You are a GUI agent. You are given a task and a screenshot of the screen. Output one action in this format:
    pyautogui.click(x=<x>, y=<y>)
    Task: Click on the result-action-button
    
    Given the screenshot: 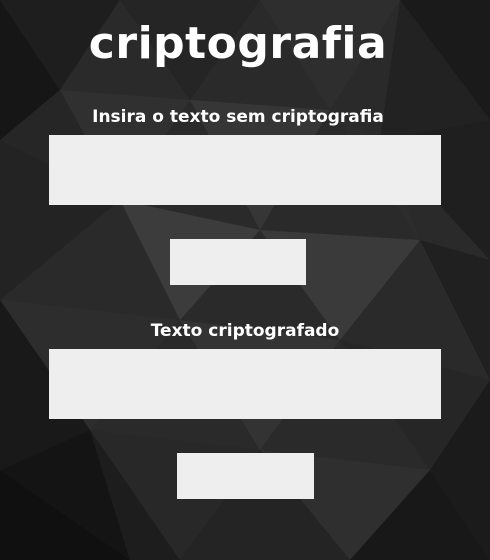 What is the action you would take?
    pyautogui.click(x=245, y=476)
    